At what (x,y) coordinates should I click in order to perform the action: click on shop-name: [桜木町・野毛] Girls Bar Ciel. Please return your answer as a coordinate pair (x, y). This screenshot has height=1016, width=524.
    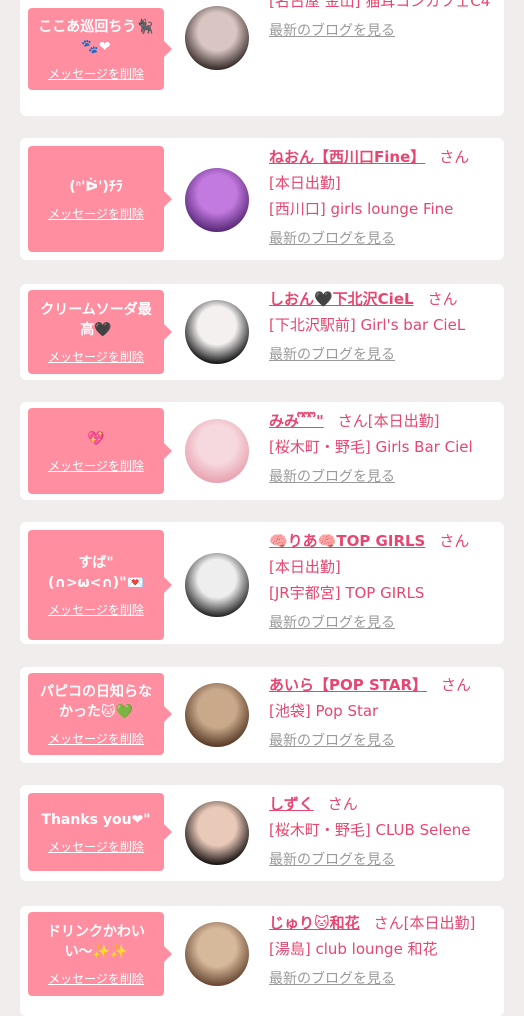
    Looking at the image, I should click on (371, 447).